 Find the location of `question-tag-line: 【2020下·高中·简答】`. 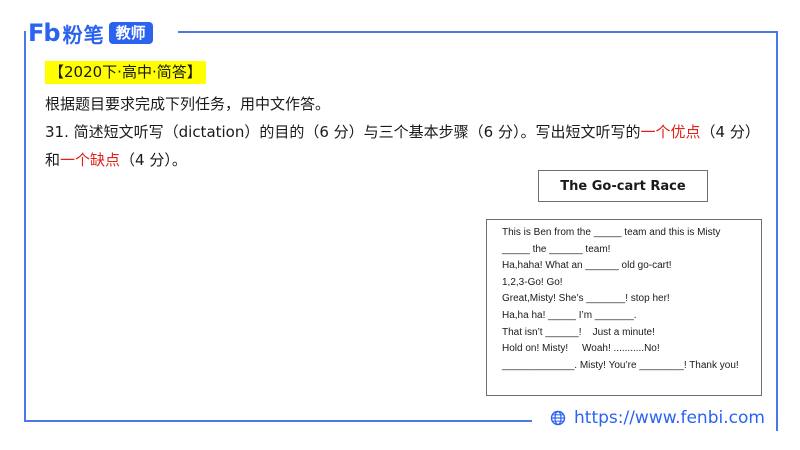

question-tag-line: 【2020下·高中·简答】 is located at coordinates (125, 72).